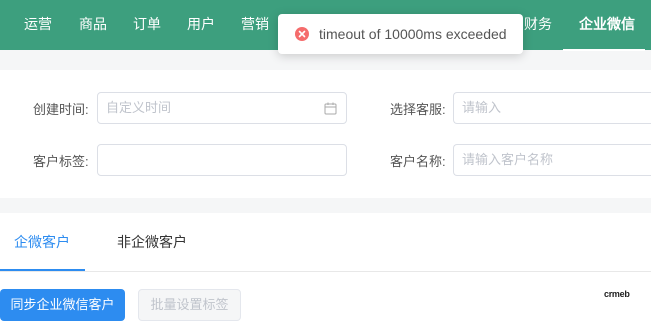  Describe the element at coordinates (61, 109) in the screenshot. I see `created-time-label: 创建时间:` at that location.